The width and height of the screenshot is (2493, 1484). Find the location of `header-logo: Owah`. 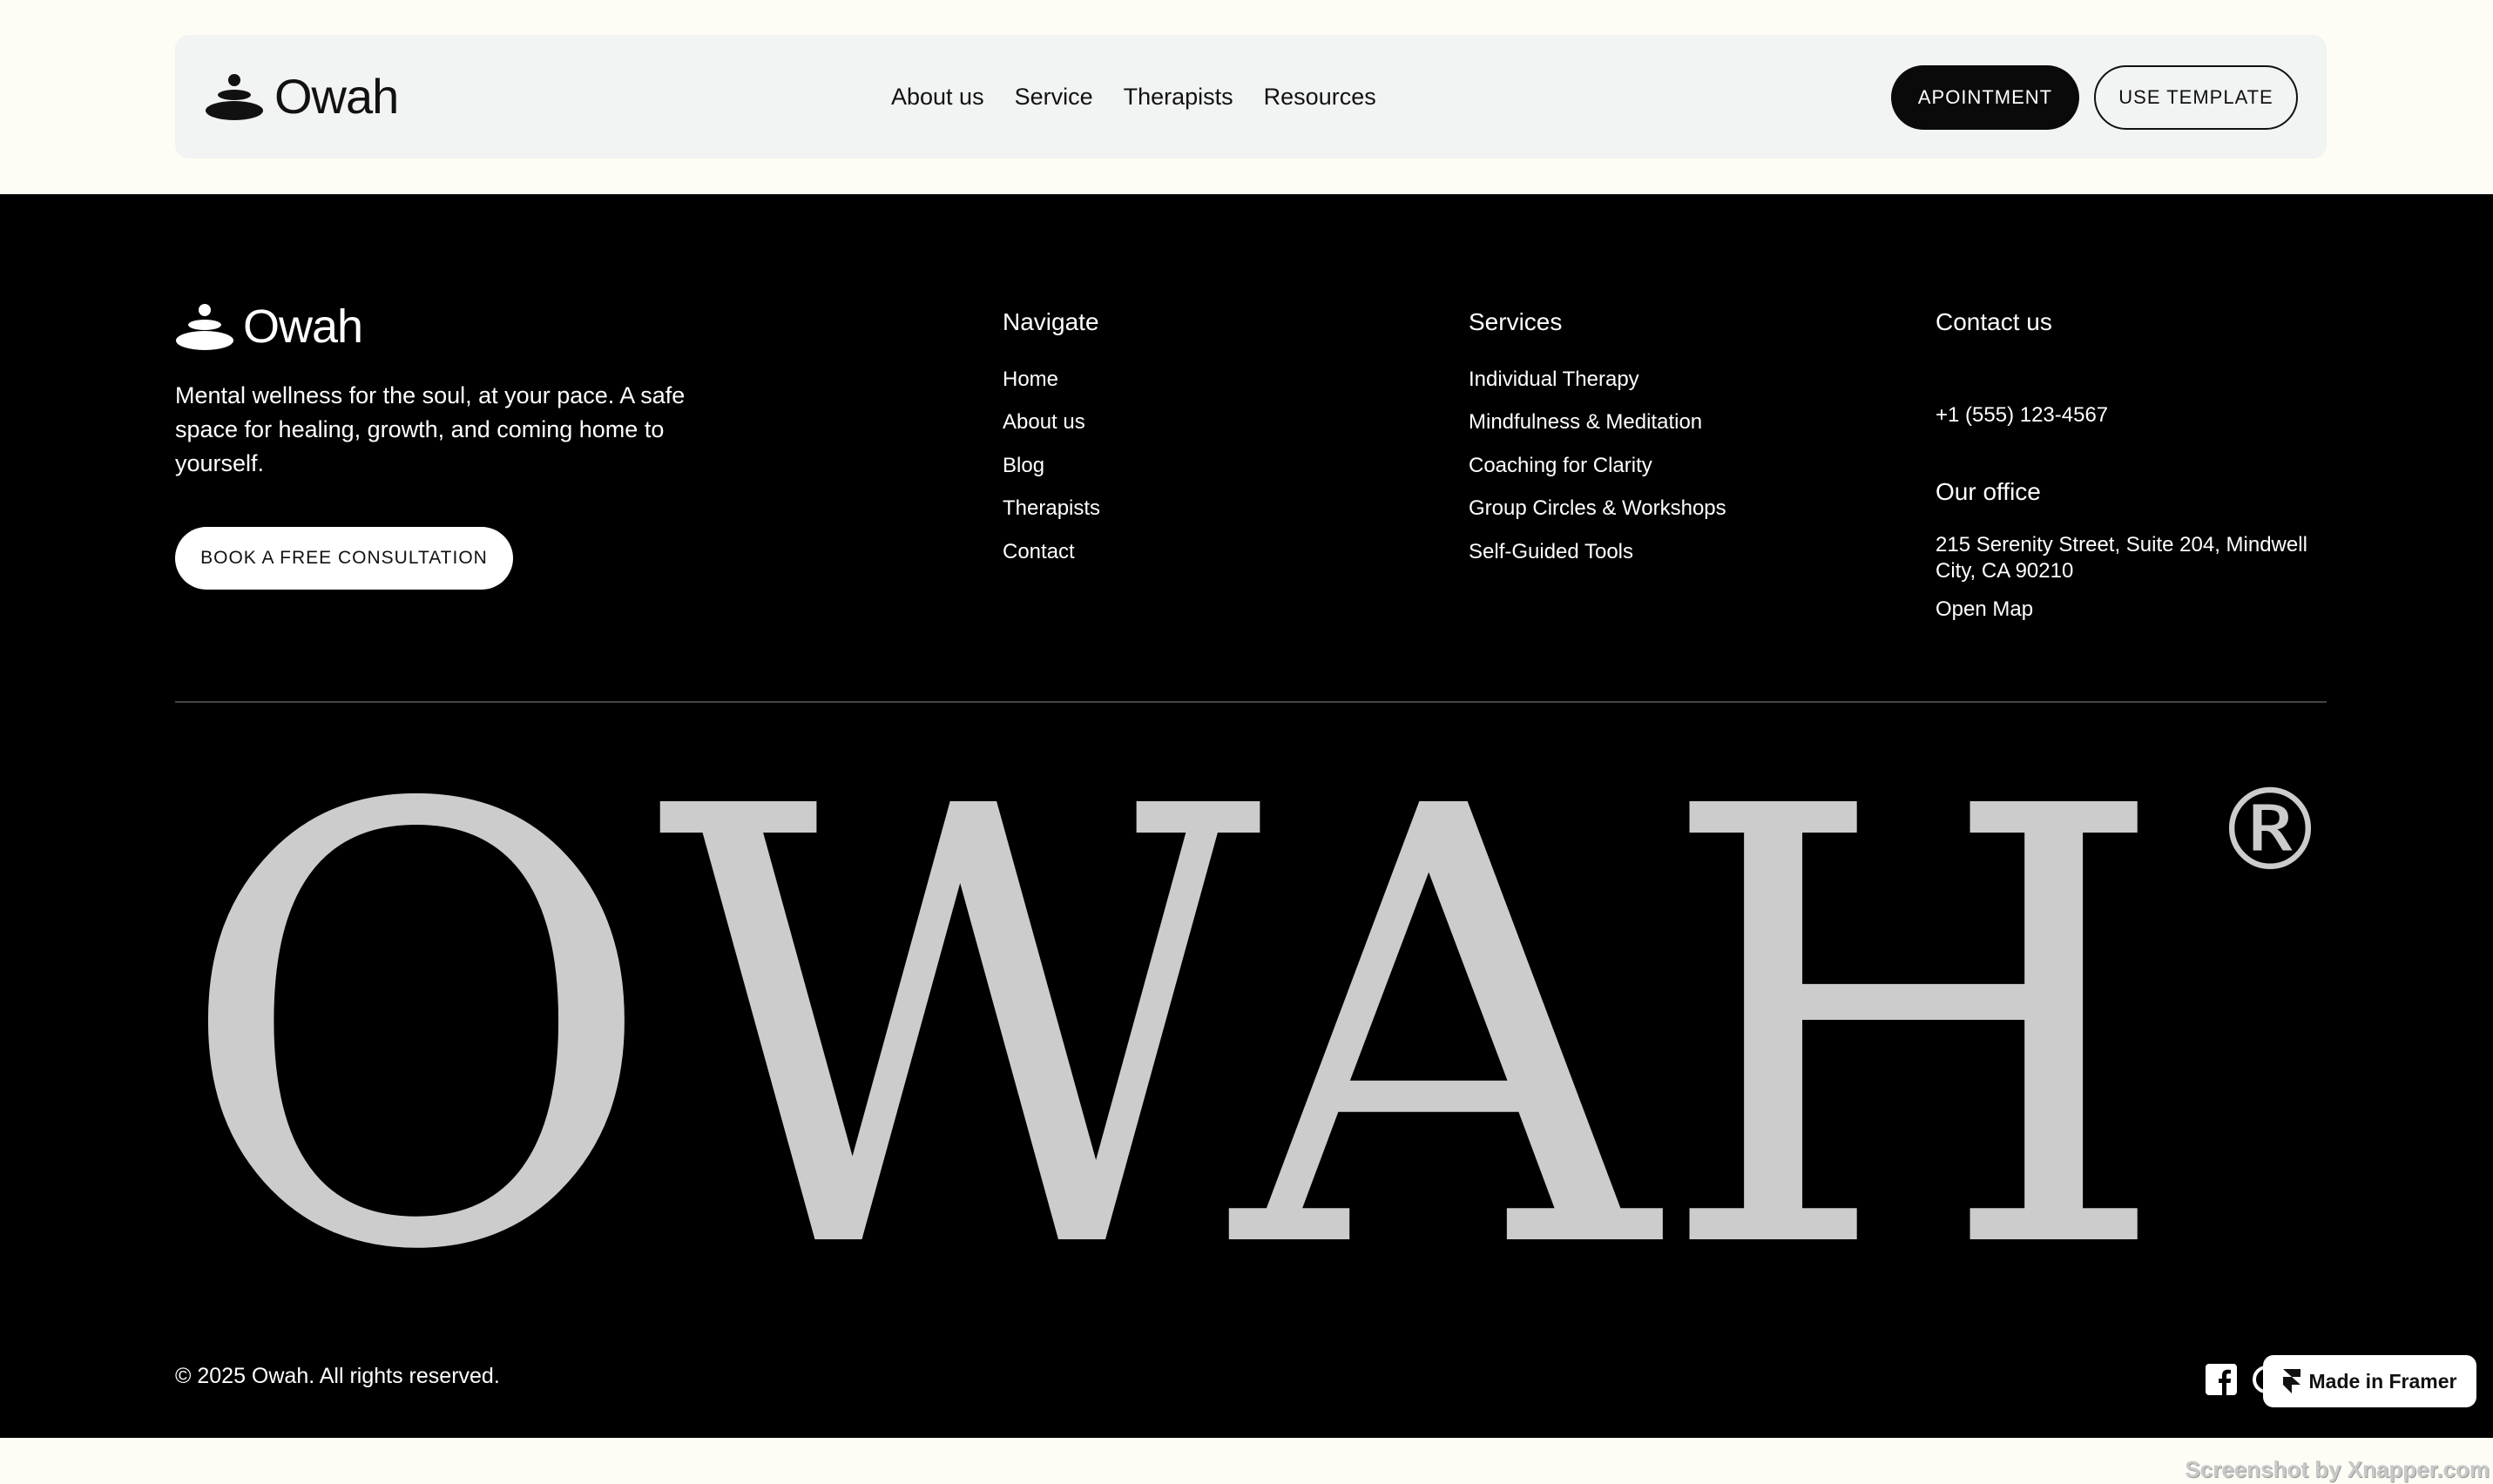

header-logo: Owah is located at coordinates (302, 97).